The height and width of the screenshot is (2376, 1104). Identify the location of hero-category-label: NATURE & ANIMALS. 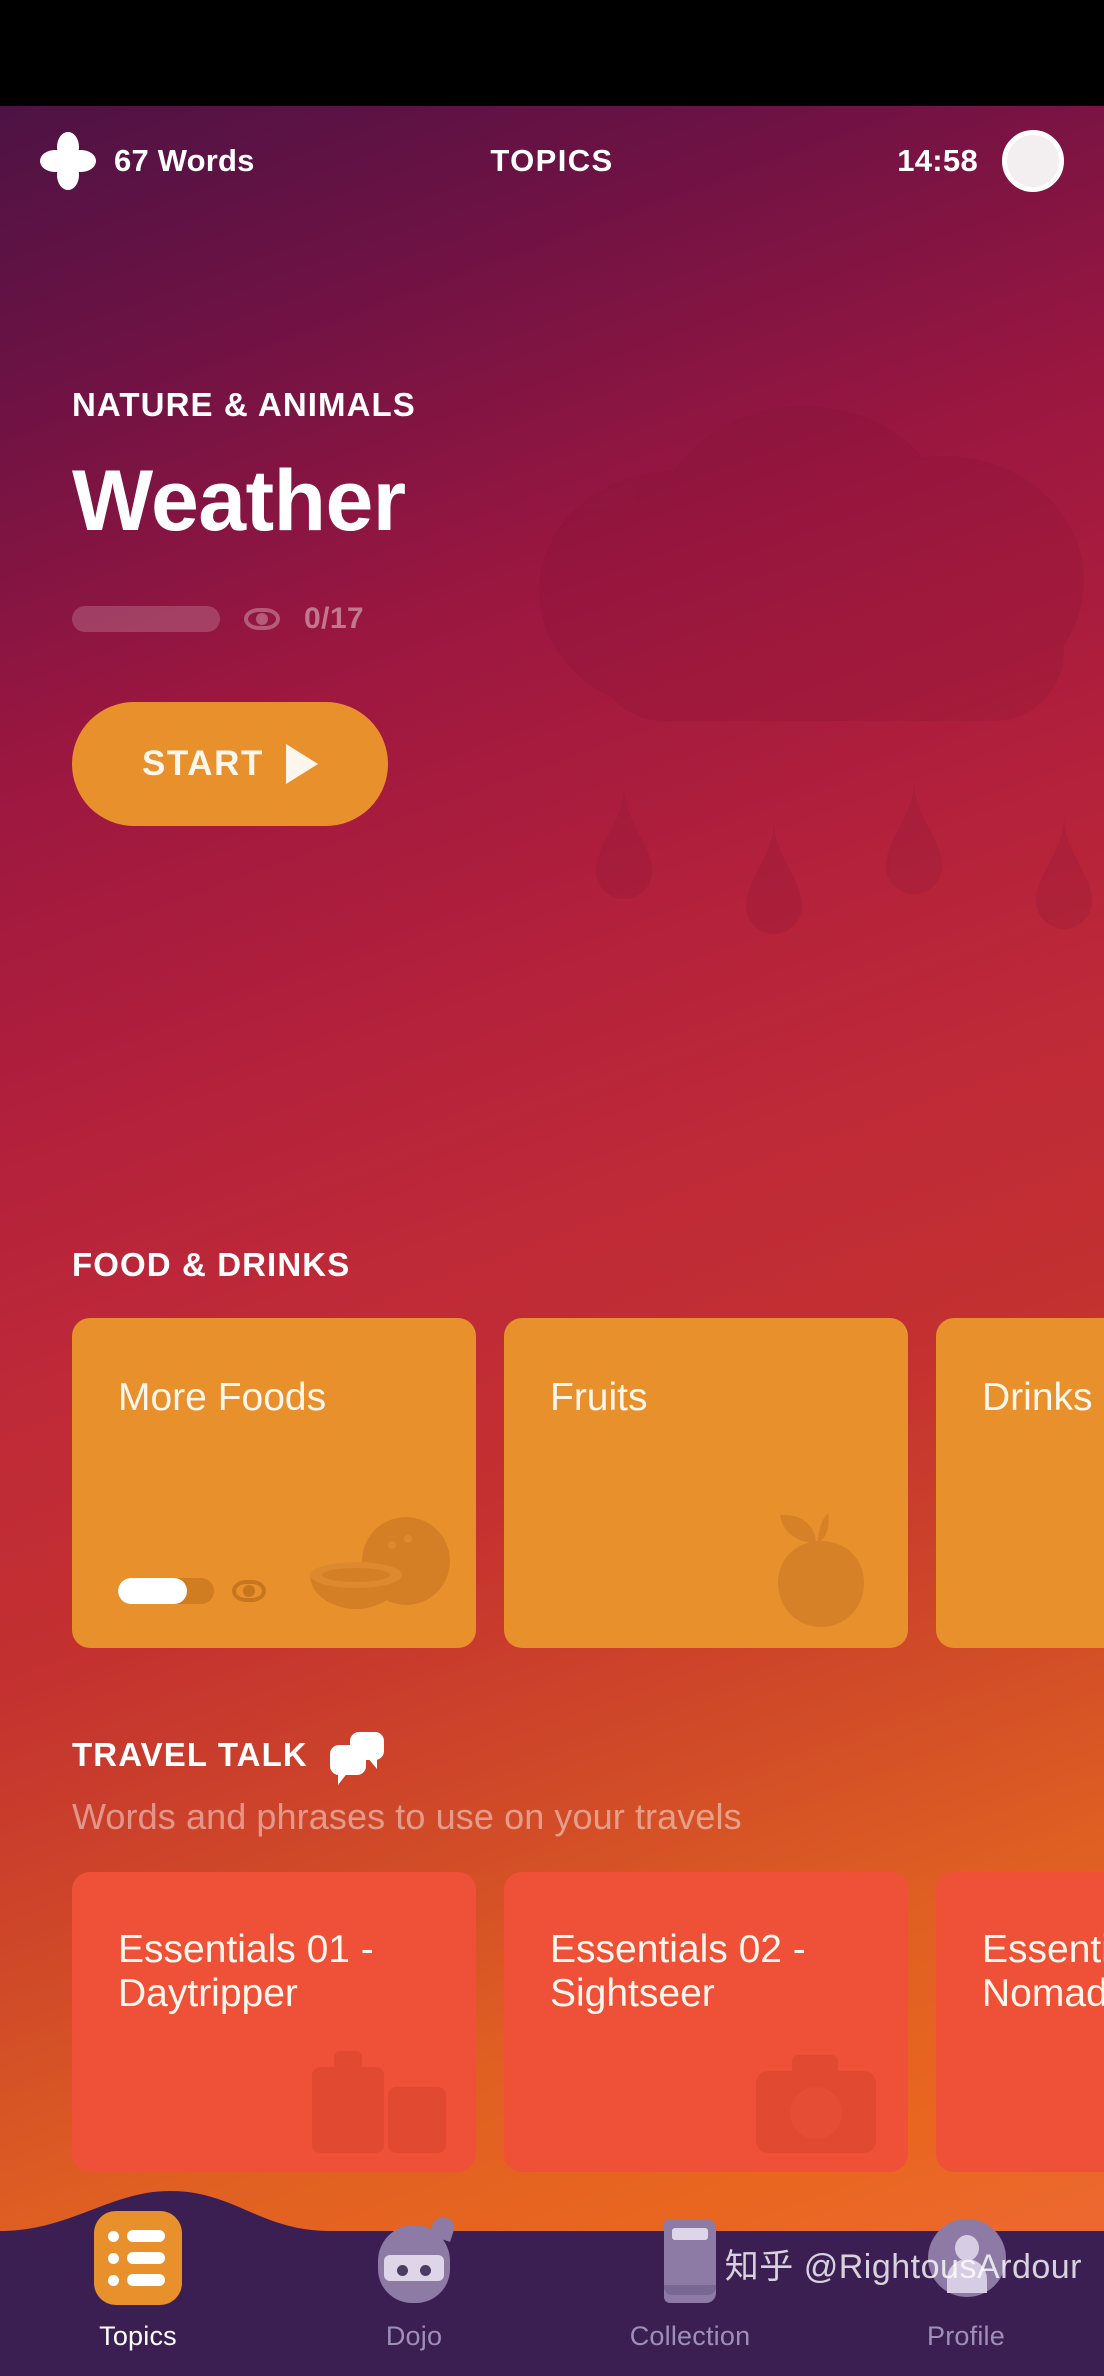
(244, 404).